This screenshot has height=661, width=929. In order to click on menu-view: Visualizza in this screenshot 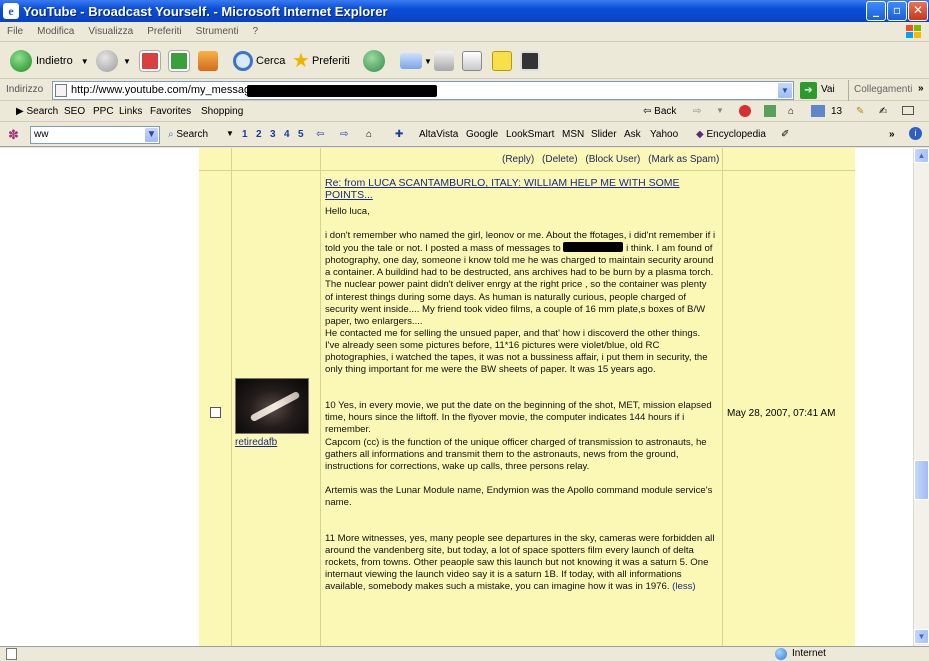, I will do `click(110, 31)`.